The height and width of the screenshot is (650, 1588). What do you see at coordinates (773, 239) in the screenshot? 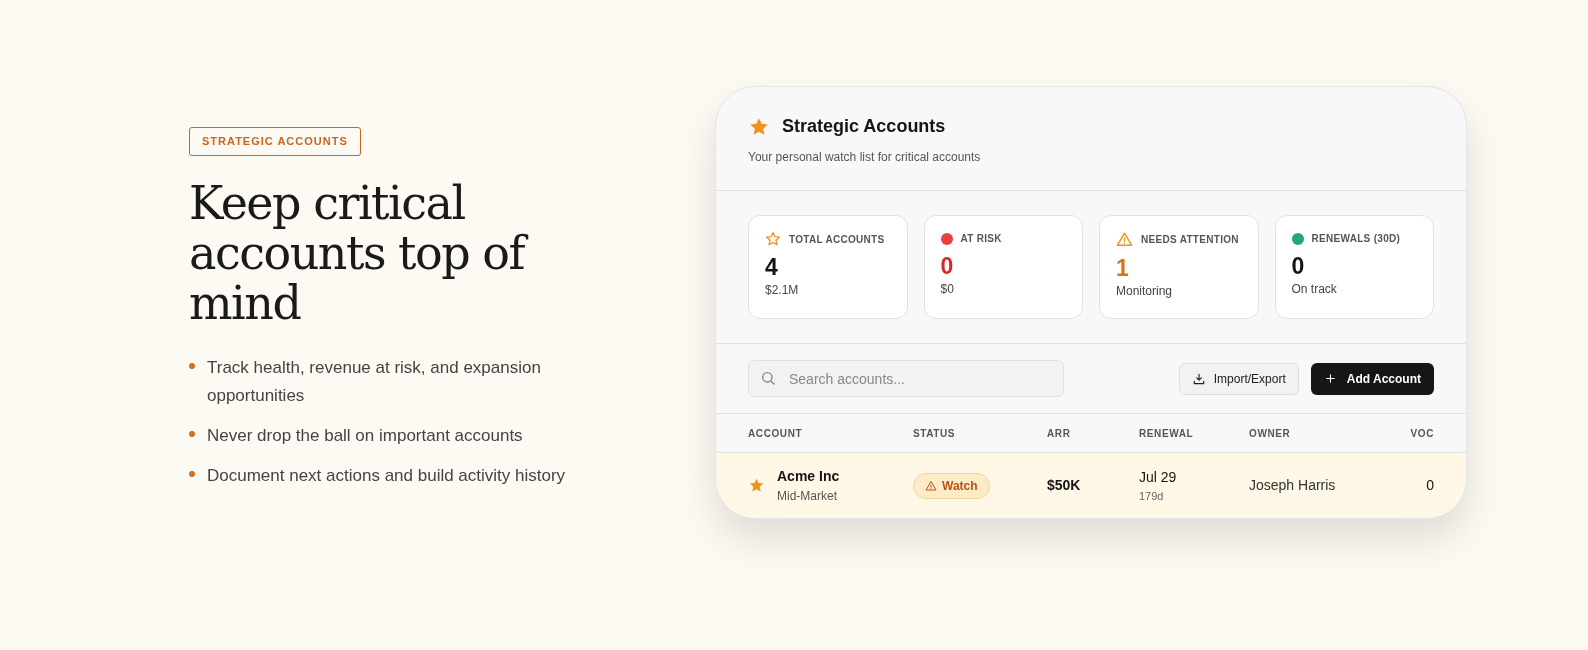
I see `star-icon` at bounding box center [773, 239].